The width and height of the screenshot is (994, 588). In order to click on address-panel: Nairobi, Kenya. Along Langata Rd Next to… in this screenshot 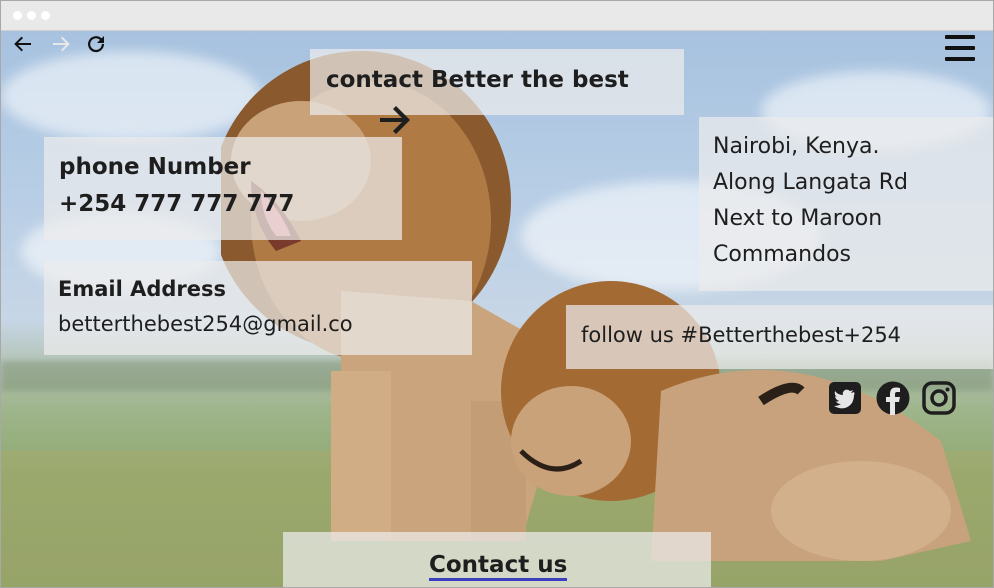, I will do `click(846, 204)`.